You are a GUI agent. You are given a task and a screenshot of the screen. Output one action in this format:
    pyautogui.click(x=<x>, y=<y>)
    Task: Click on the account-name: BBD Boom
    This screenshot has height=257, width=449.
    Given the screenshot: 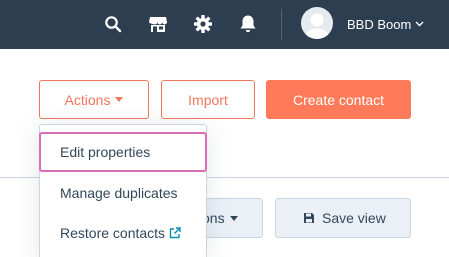 What is the action you would take?
    pyautogui.click(x=379, y=24)
    